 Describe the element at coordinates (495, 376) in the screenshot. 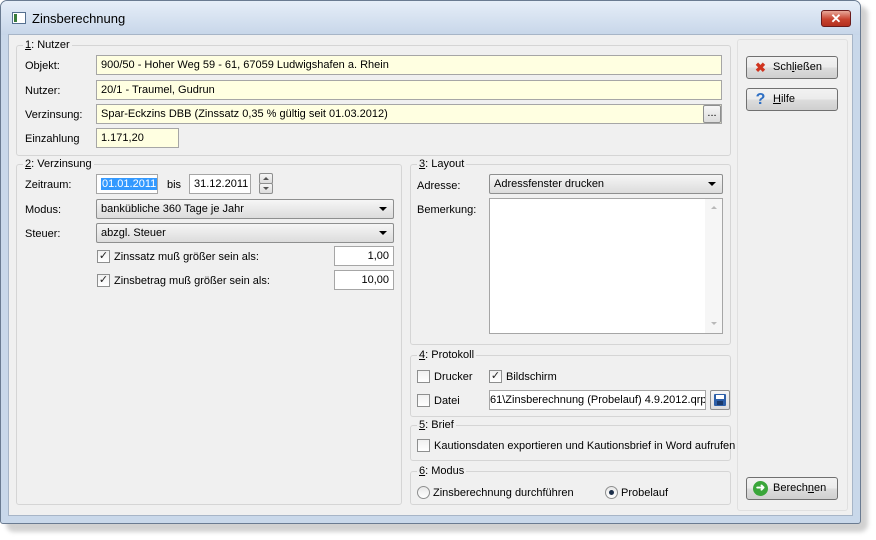

I see `bildschirm-checkbox: ✓` at that location.